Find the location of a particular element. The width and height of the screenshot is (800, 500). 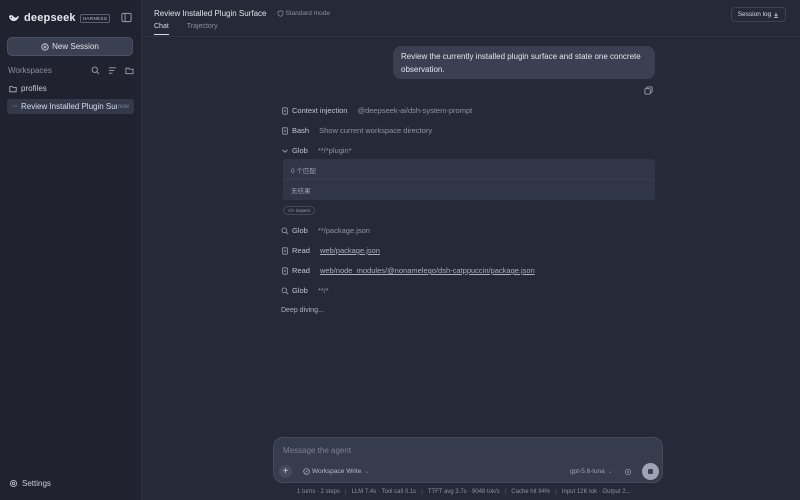

workspace-folder-profiles: profiles is located at coordinates (28, 88).